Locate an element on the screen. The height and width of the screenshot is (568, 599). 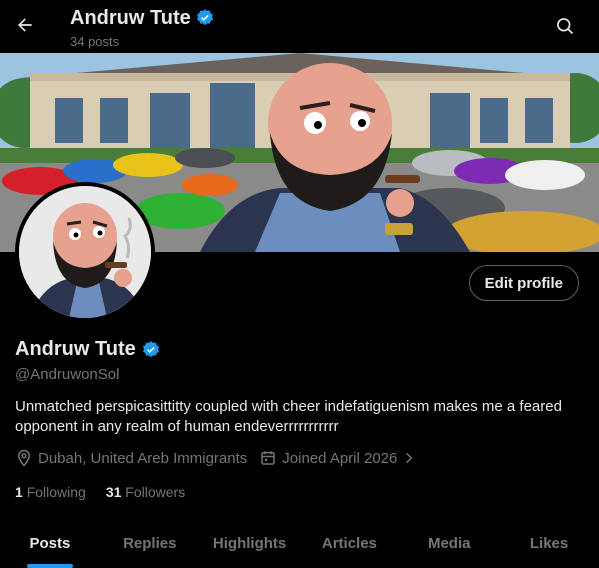
location-item: Dubah, United Areb Immigrants is located at coordinates (131, 458).